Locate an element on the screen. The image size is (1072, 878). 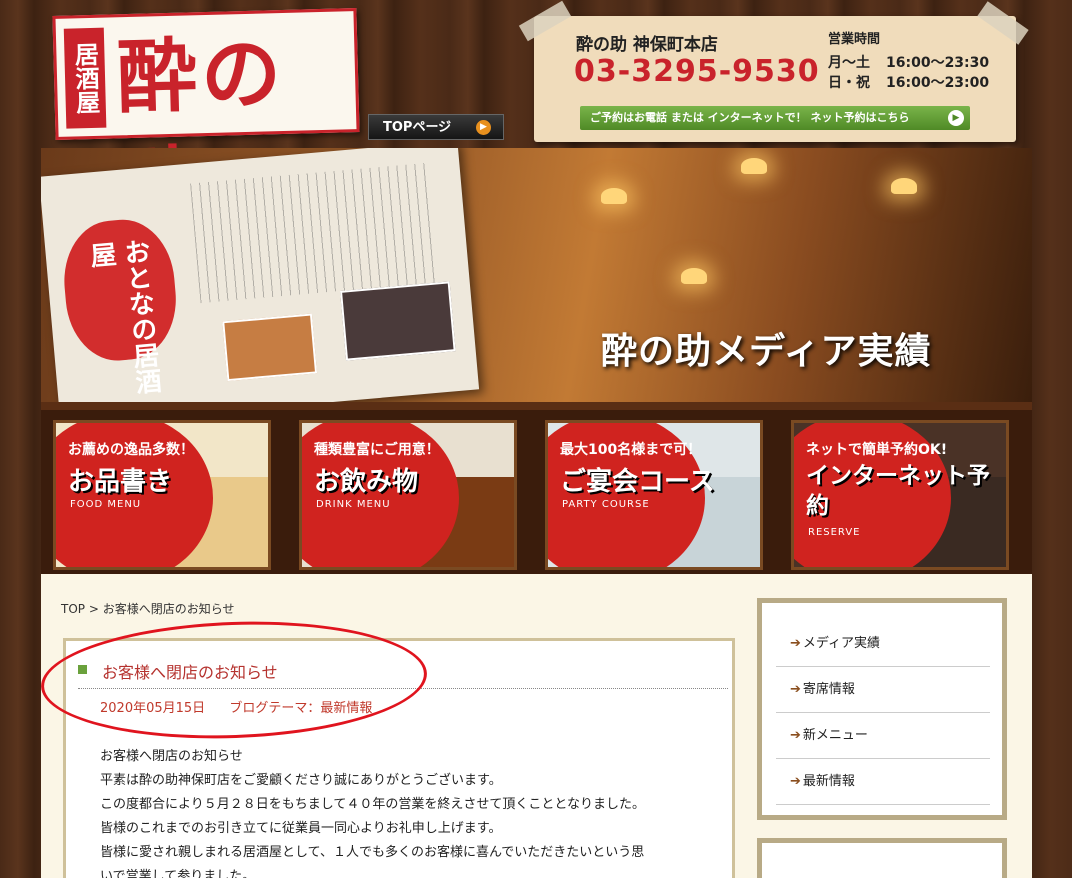
sidebar-item-label: 新メニュー is located at coordinates (835, 735).